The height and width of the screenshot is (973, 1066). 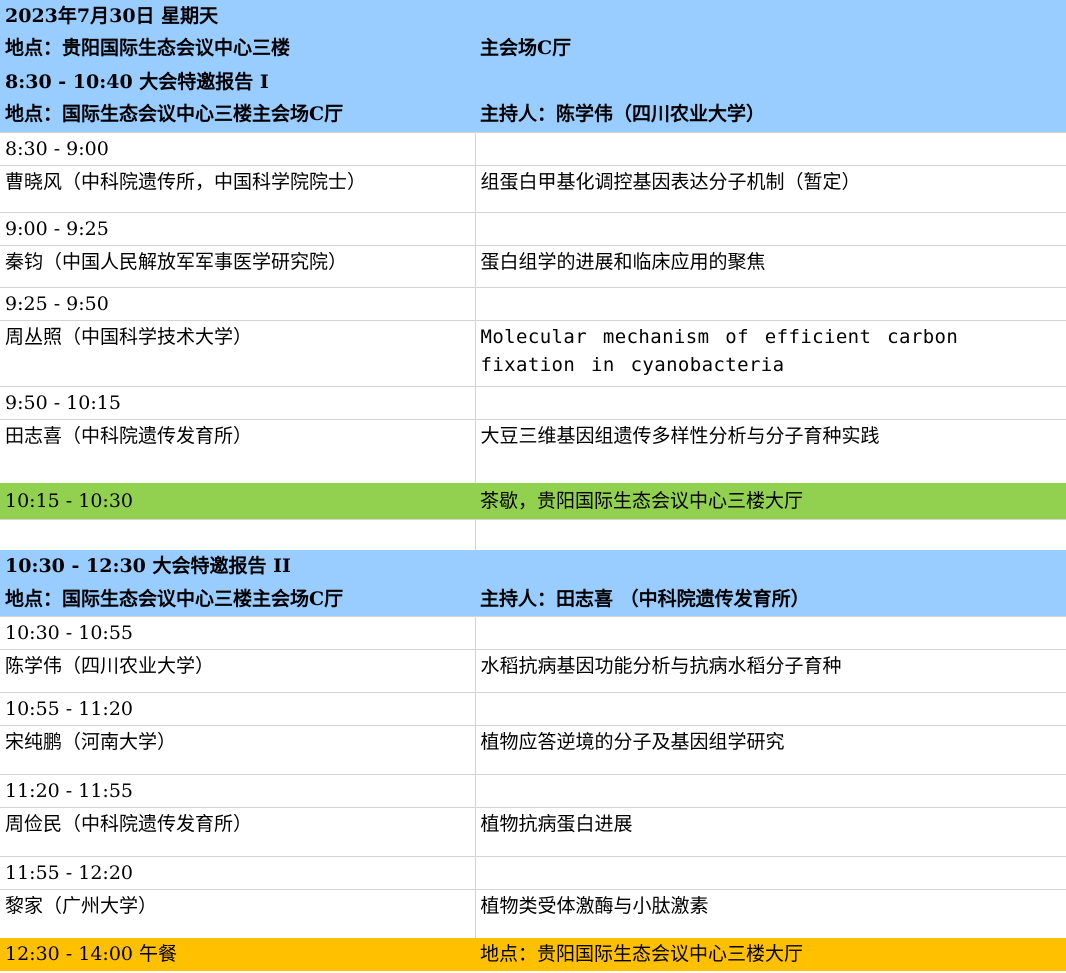 I want to click on talk-speaker: 宋纯鹏（河南大学）, so click(x=237, y=750).